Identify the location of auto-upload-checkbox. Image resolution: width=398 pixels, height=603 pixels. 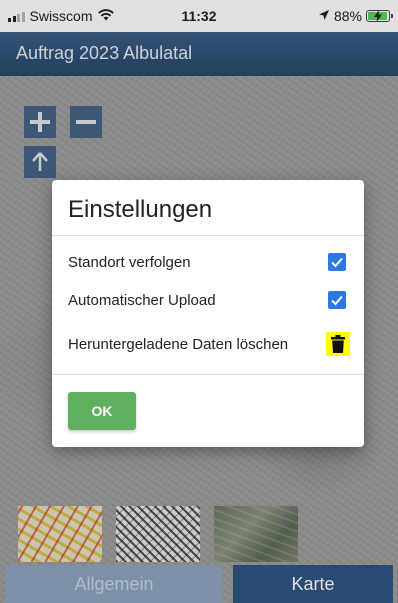
(337, 300).